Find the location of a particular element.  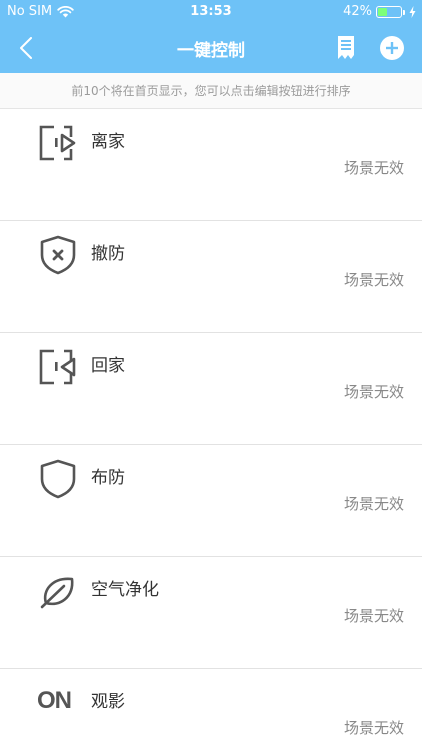

header: No SIM 13:53 42% 一键控制 is located at coordinates (211, 36).